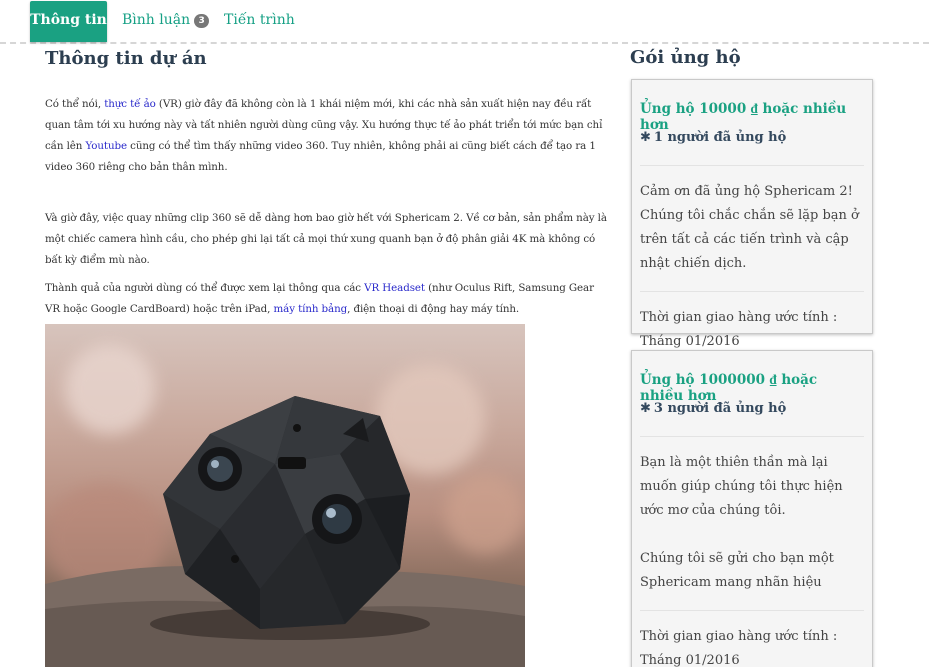  I want to click on link-vr-headset: VR Headset, so click(394, 288).